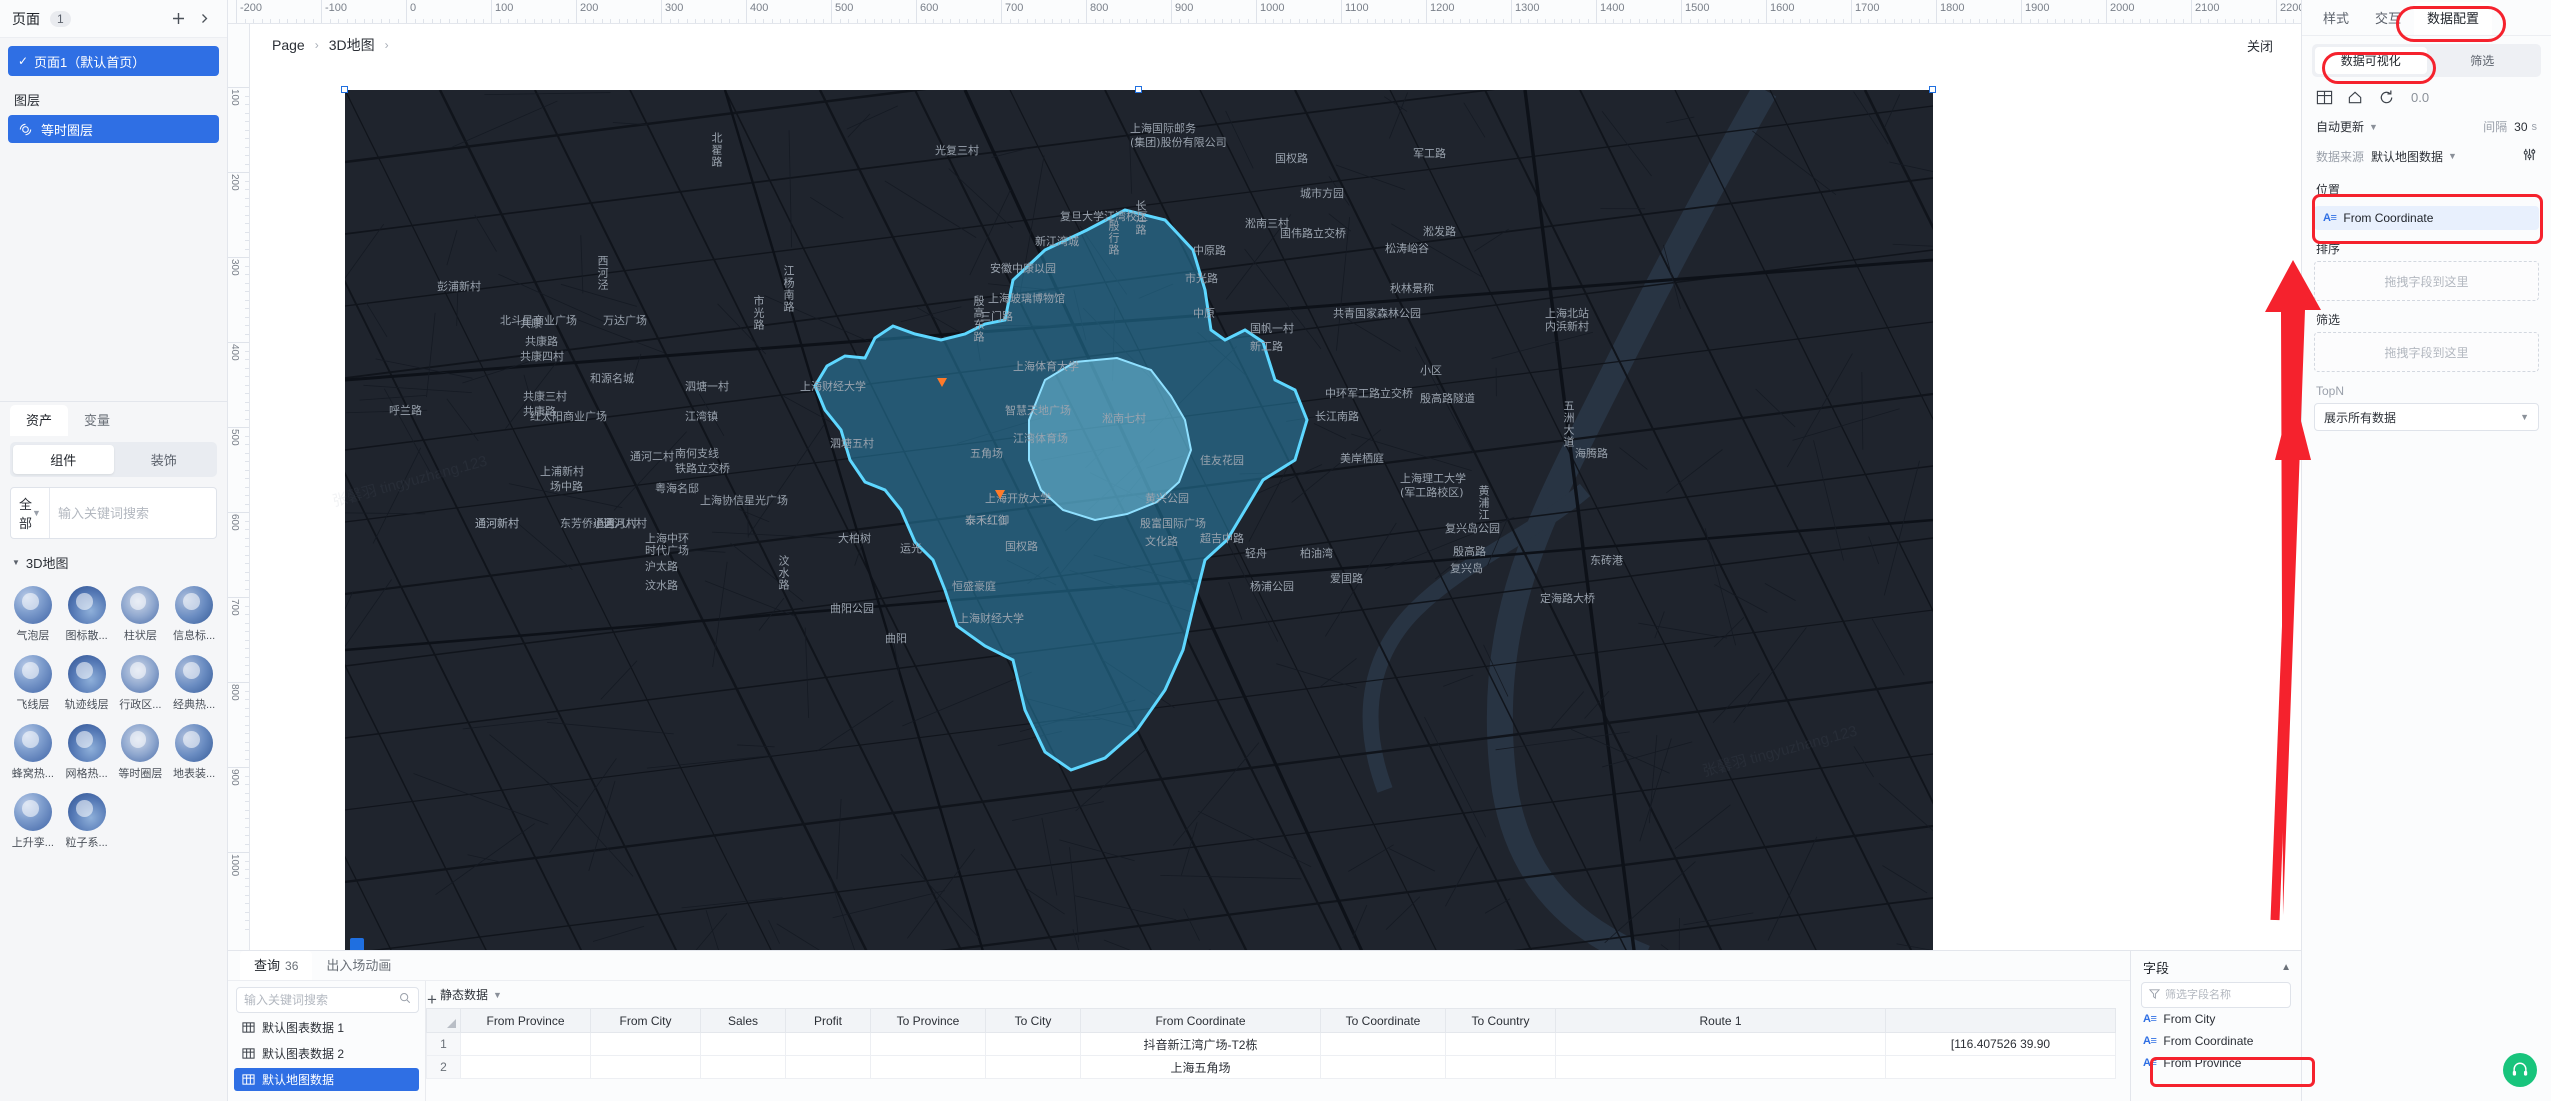 The image size is (2551, 1101). Describe the element at coordinates (828, 1020) in the screenshot. I see `table-column-header: Profit` at that location.